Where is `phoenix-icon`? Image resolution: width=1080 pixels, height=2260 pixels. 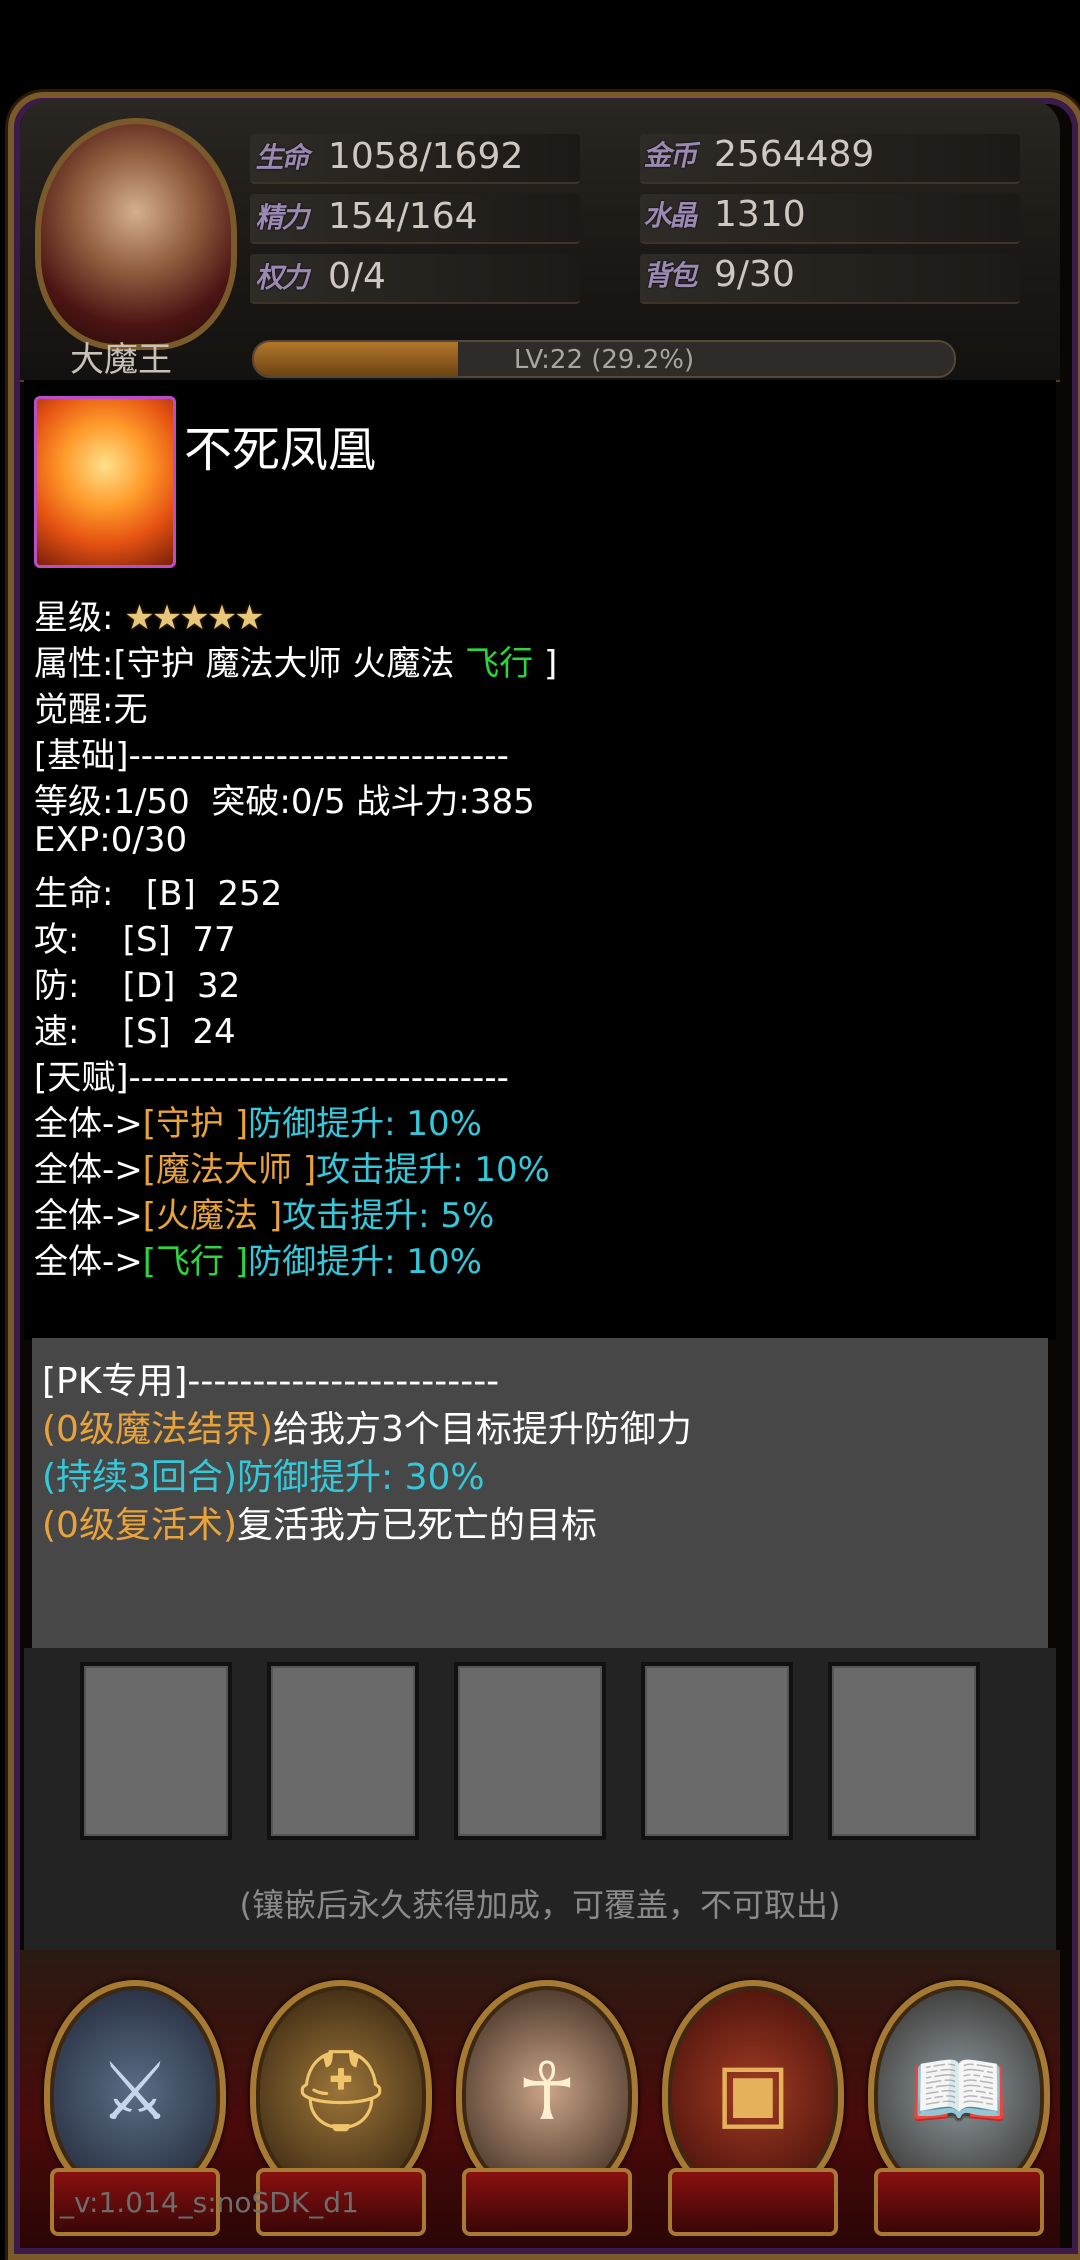
phoenix-icon is located at coordinates (105, 482).